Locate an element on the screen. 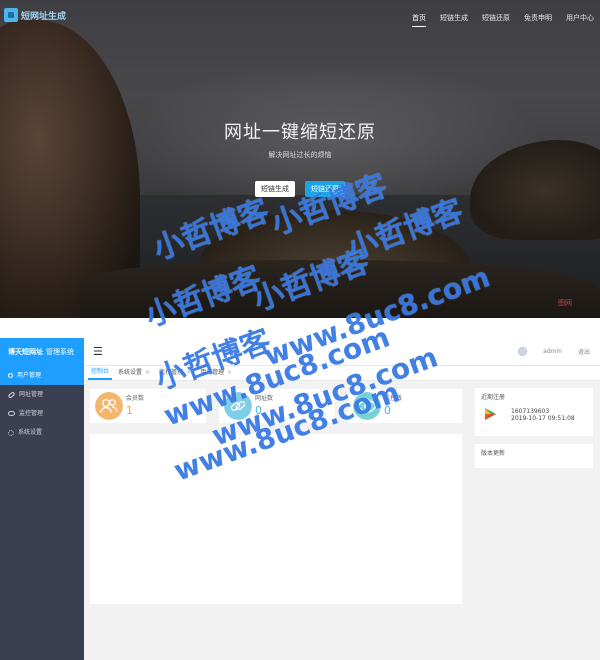  tab-system-settings: 系统设置 × is located at coordinates (134, 373).